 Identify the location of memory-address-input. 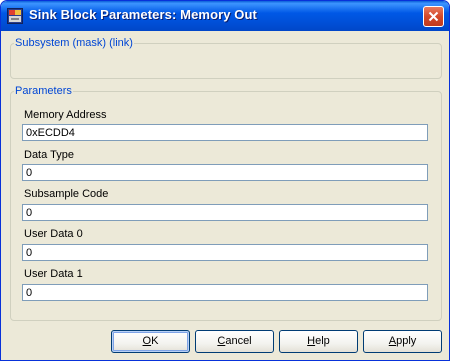
(225, 132).